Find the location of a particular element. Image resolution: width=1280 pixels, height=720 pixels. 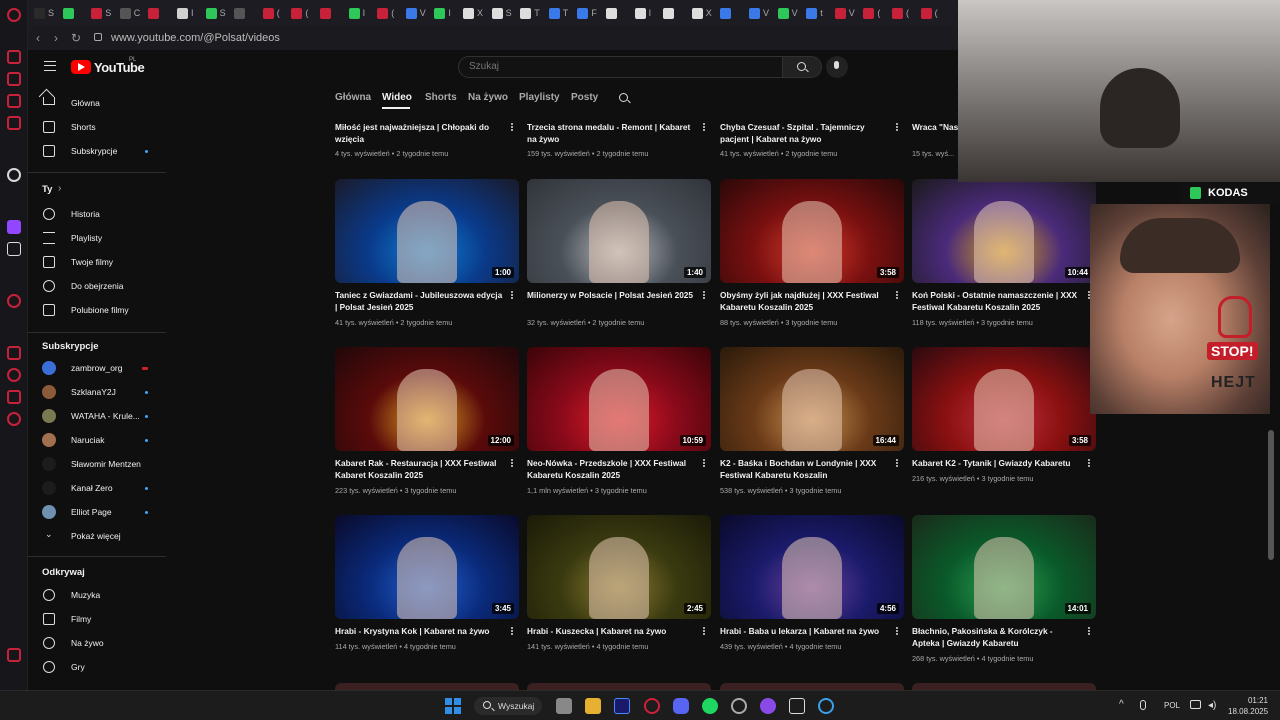

video-thumbnail: 1:40 is located at coordinates (619, 231).